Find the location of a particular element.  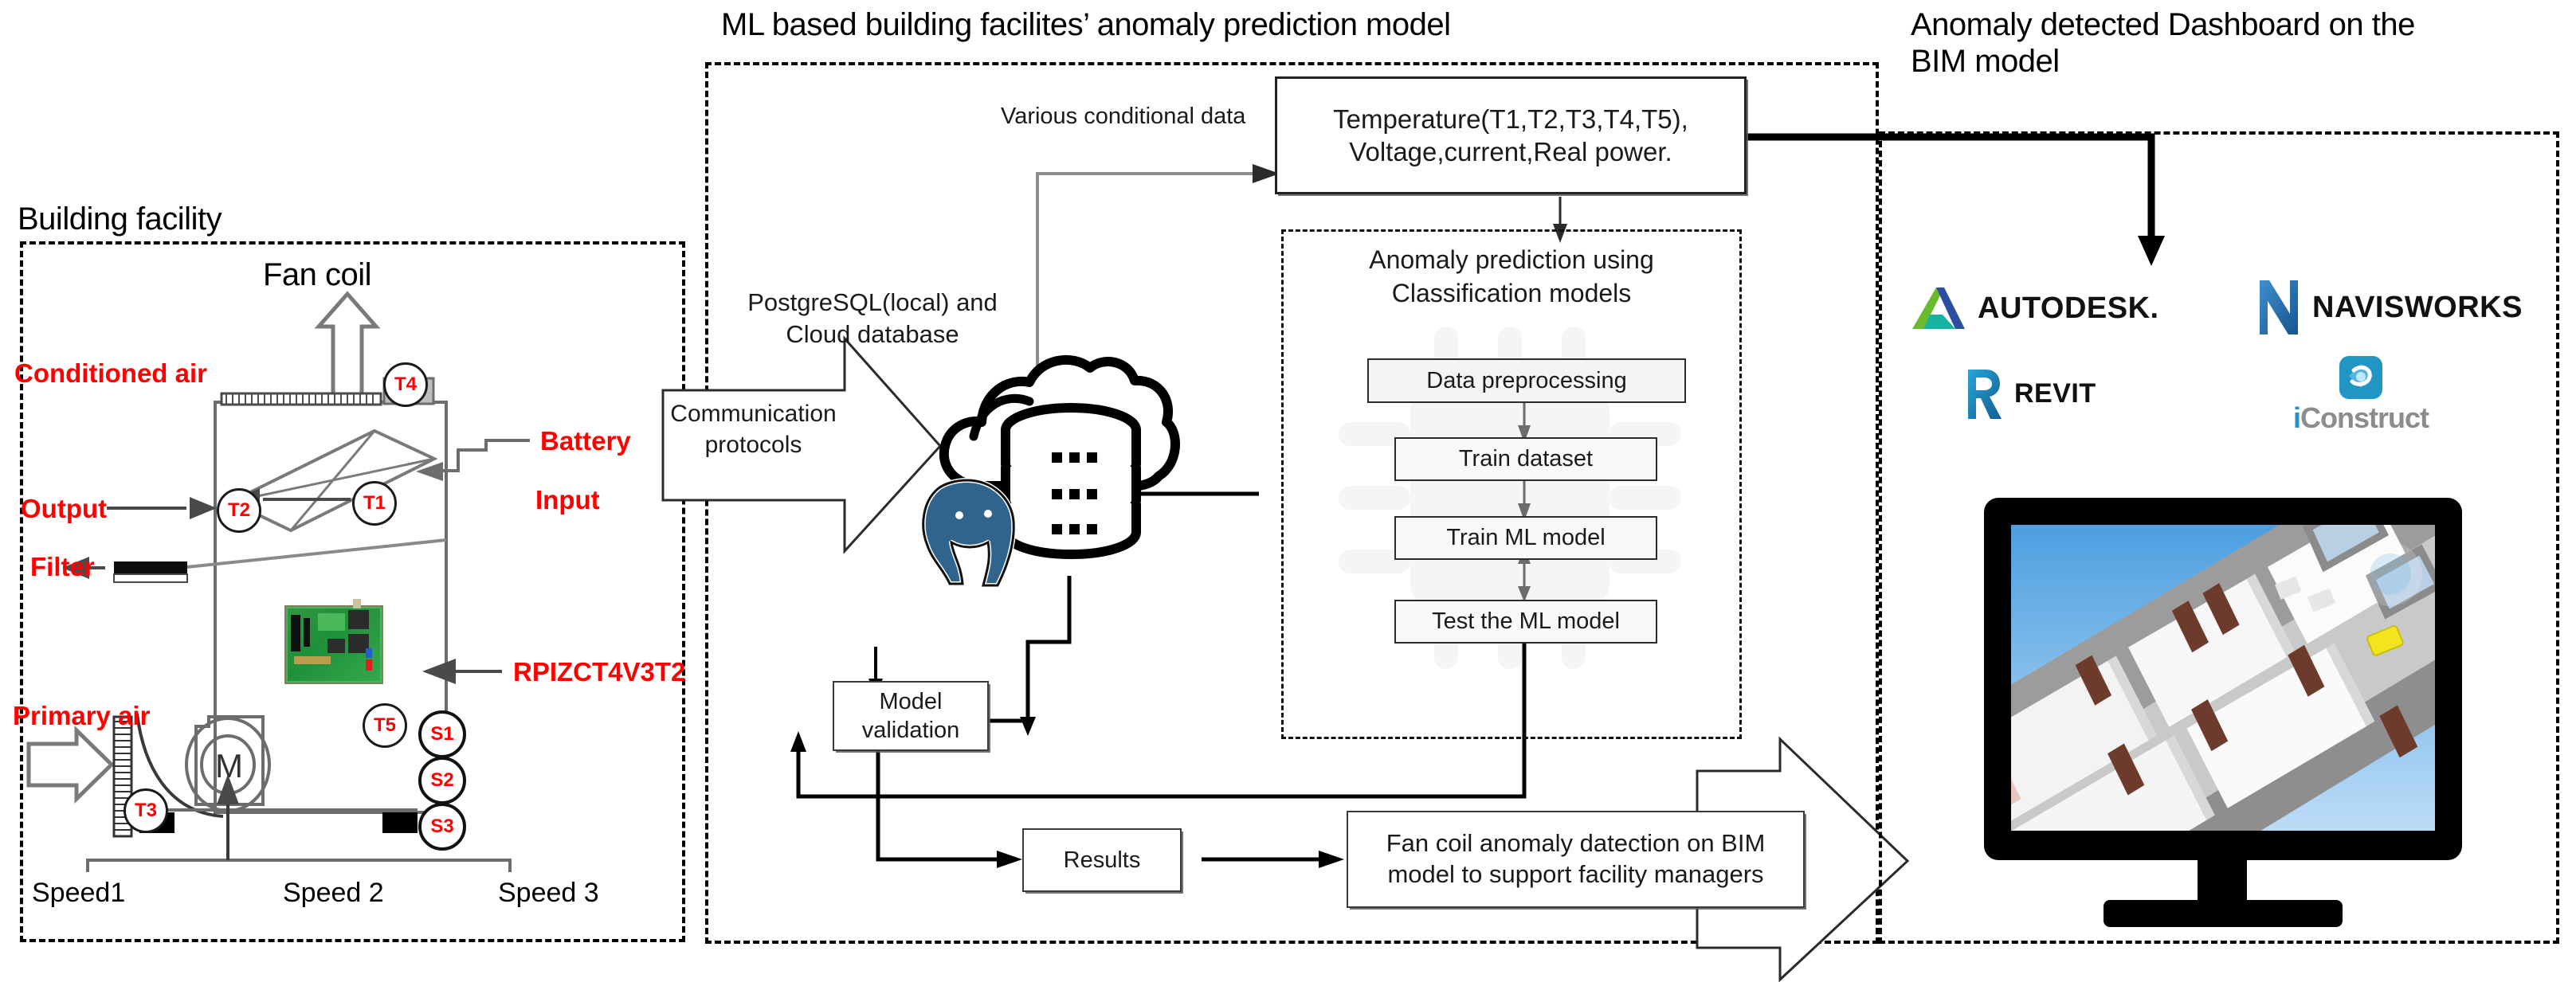

logo-autodesk: AUTODESK. is located at coordinates (2034, 308).